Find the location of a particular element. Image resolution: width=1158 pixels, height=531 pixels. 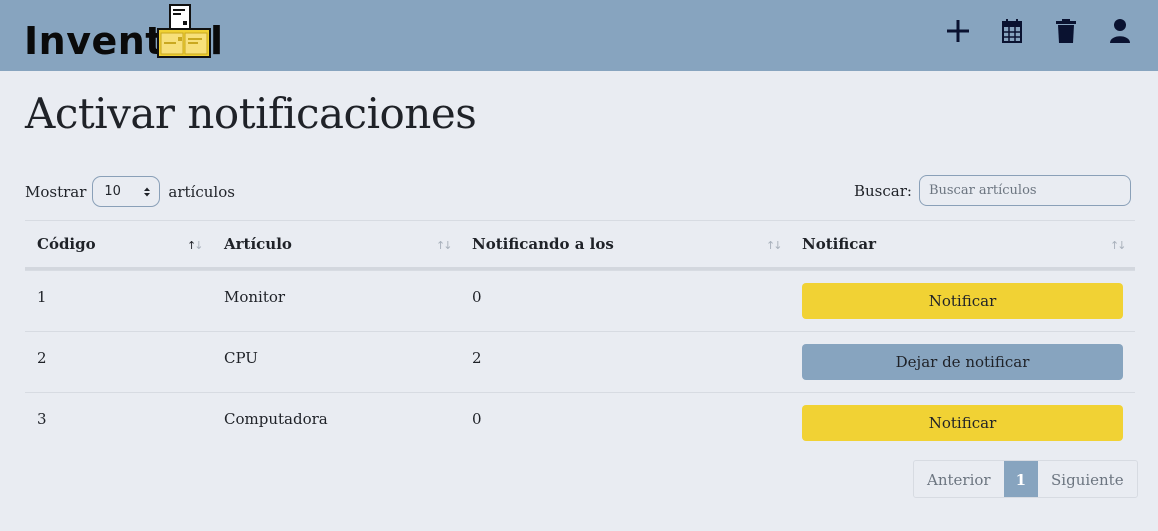

pagination-next: Siguiente is located at coordinates (1087, 479).